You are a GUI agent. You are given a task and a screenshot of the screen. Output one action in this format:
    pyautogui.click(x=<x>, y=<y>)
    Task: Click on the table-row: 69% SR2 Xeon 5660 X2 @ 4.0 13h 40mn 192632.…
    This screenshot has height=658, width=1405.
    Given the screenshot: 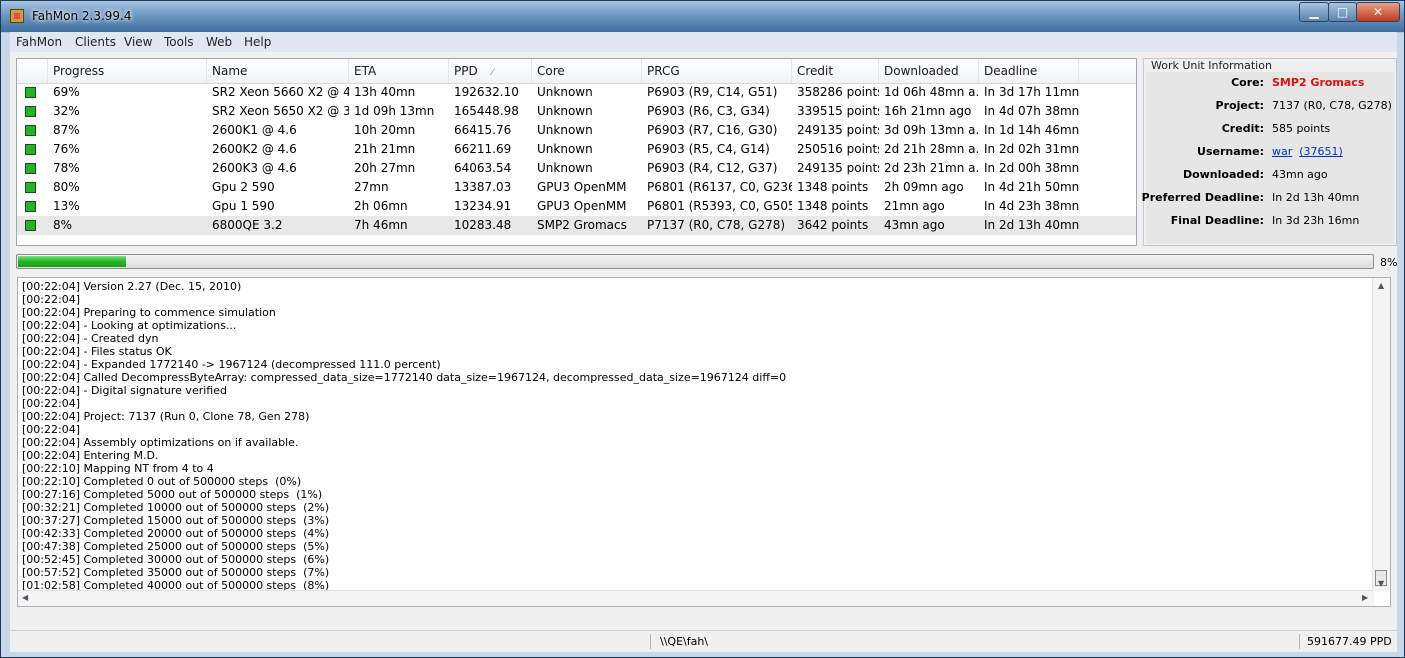 What is the action you would take?
    pyautogui.click(x=576, y=92)
    